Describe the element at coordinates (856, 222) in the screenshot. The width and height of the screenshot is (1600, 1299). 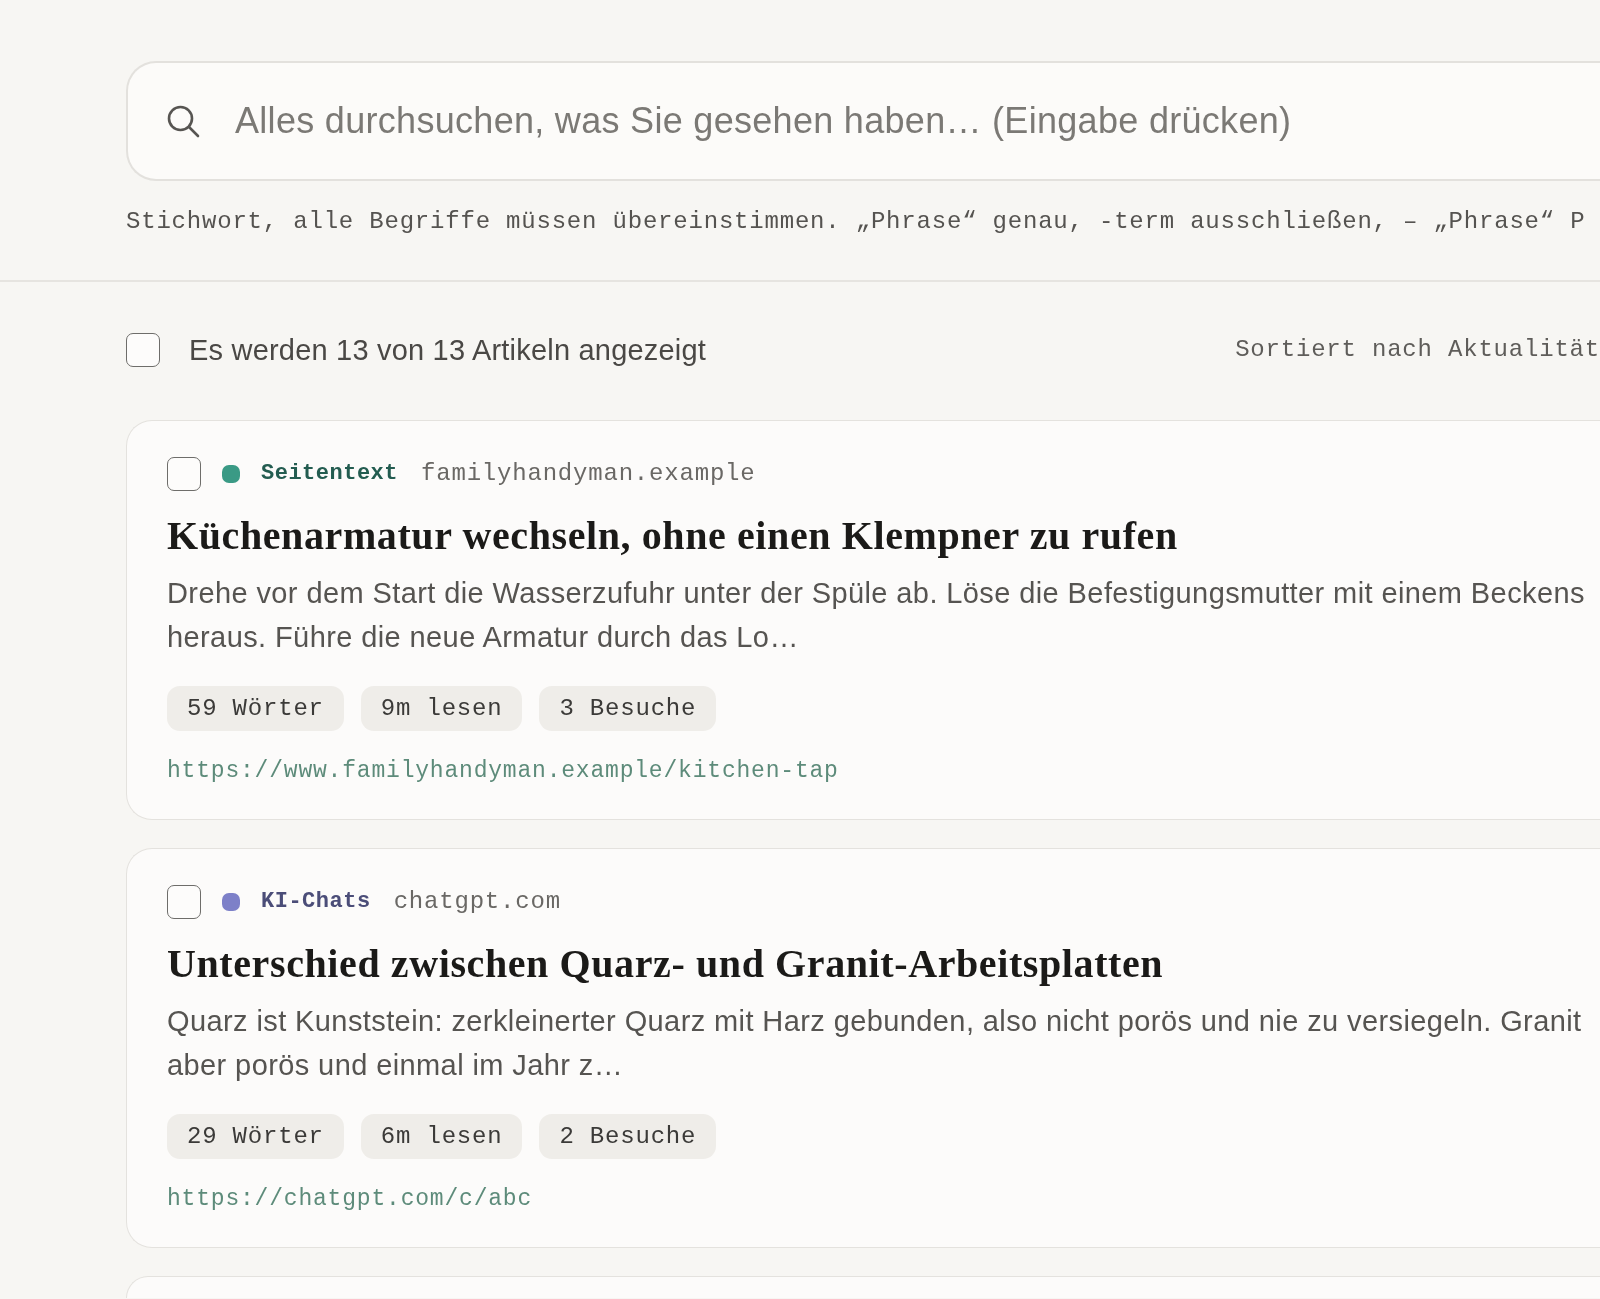
I see `search-hint: Stichwort, alle Begriffe müssen übereinstimmen. „Phrase“ genau, -term ausschließen, – „Phrase“ P` at that location.